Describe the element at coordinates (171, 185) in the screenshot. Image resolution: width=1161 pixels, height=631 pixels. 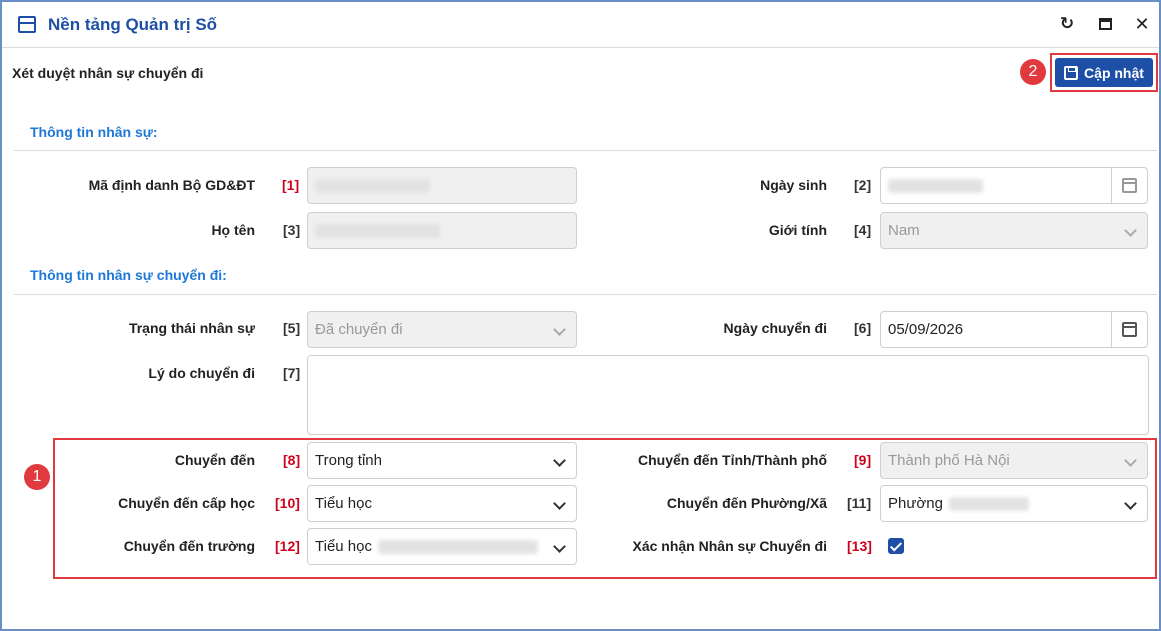
I see `ma-dinh-danh-label: Mã định danh Bộ GD&ĐT` at that location.